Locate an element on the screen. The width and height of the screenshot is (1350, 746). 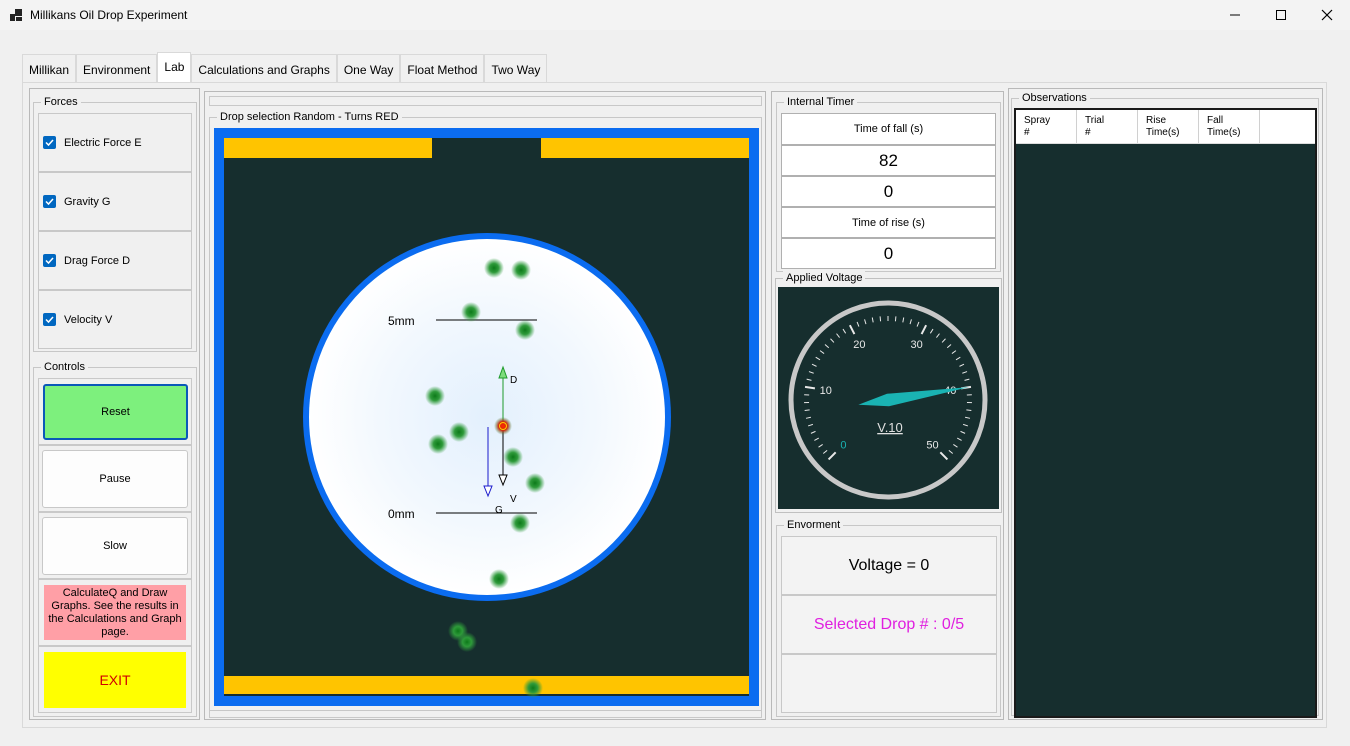
tab-millikan: Millikan is located at coordinates (49, 69).